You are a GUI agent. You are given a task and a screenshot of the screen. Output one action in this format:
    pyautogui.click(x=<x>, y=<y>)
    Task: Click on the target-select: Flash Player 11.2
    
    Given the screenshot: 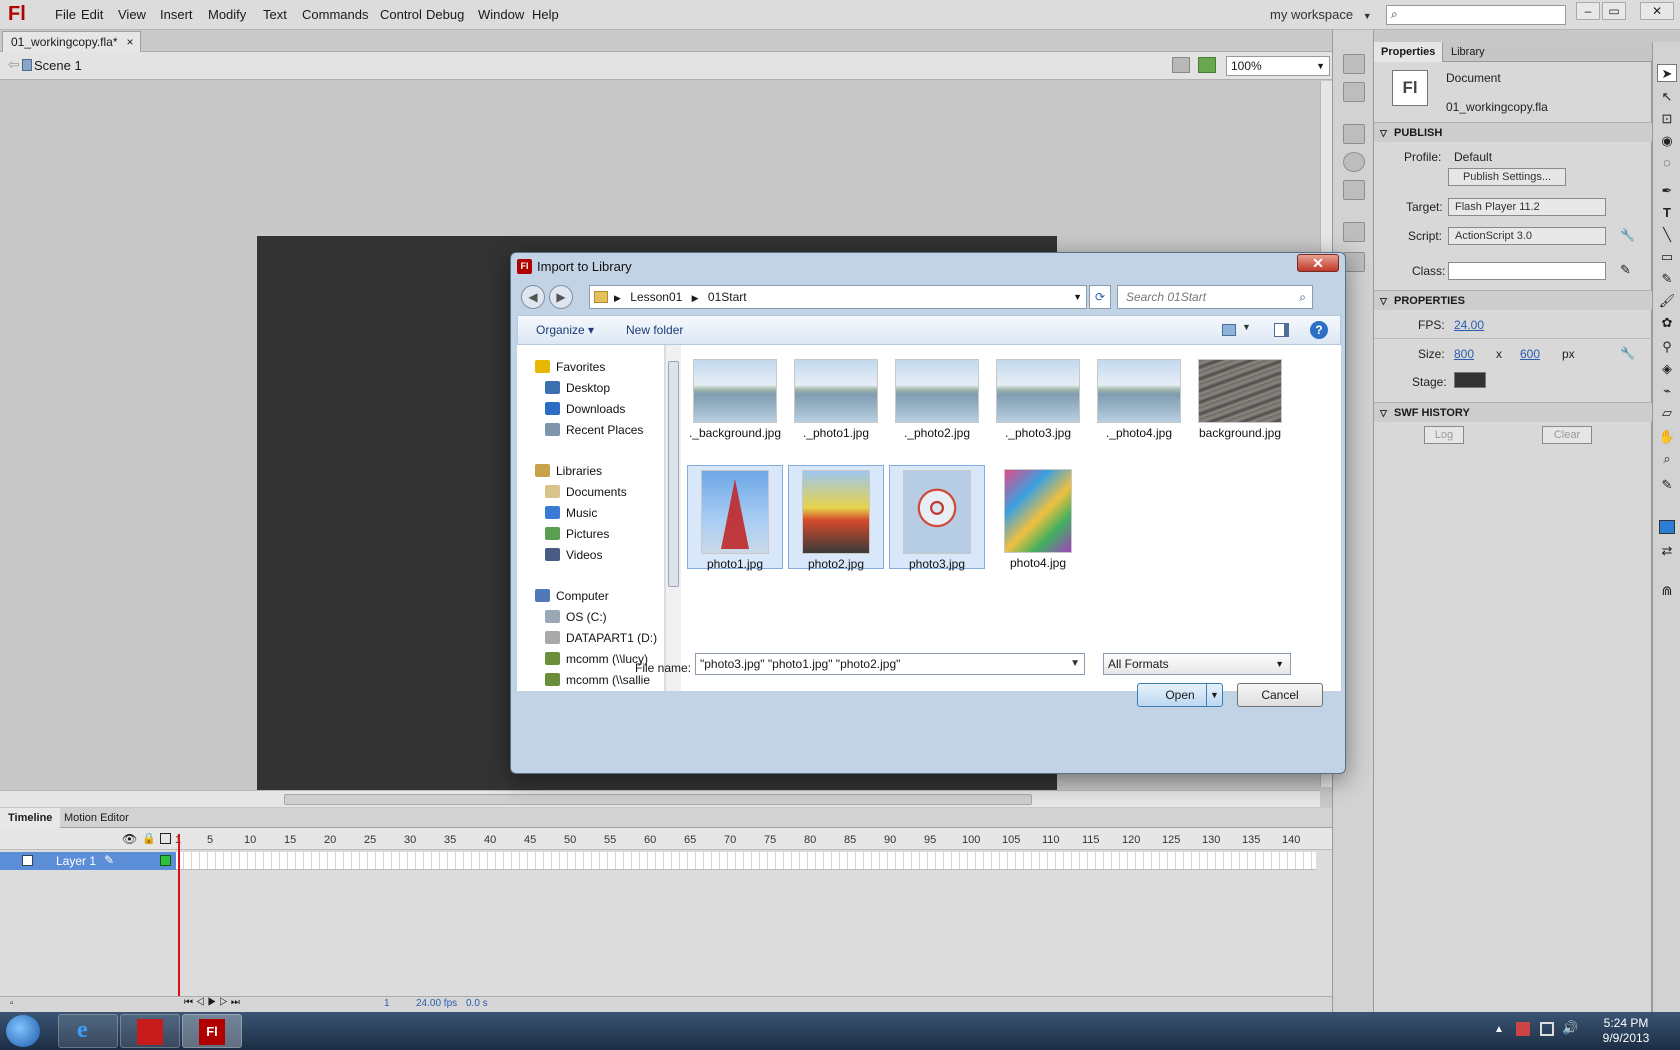 What is the action you would take?
    pyautogui.click(x=1527, y=207)
    